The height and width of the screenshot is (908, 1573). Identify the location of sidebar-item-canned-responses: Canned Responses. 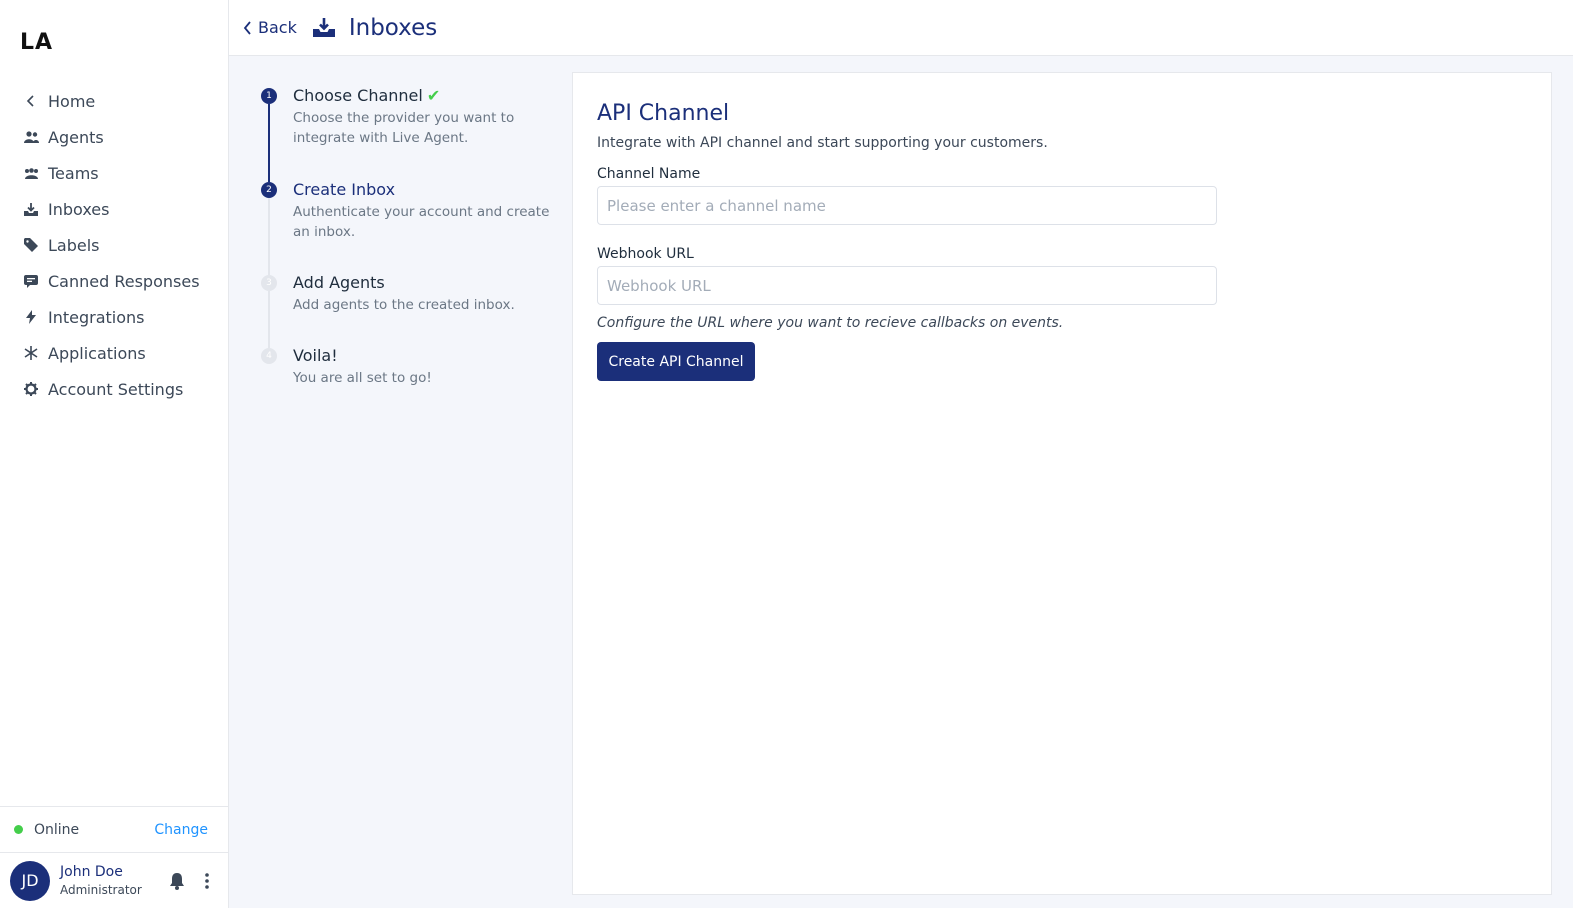
(114, 281).